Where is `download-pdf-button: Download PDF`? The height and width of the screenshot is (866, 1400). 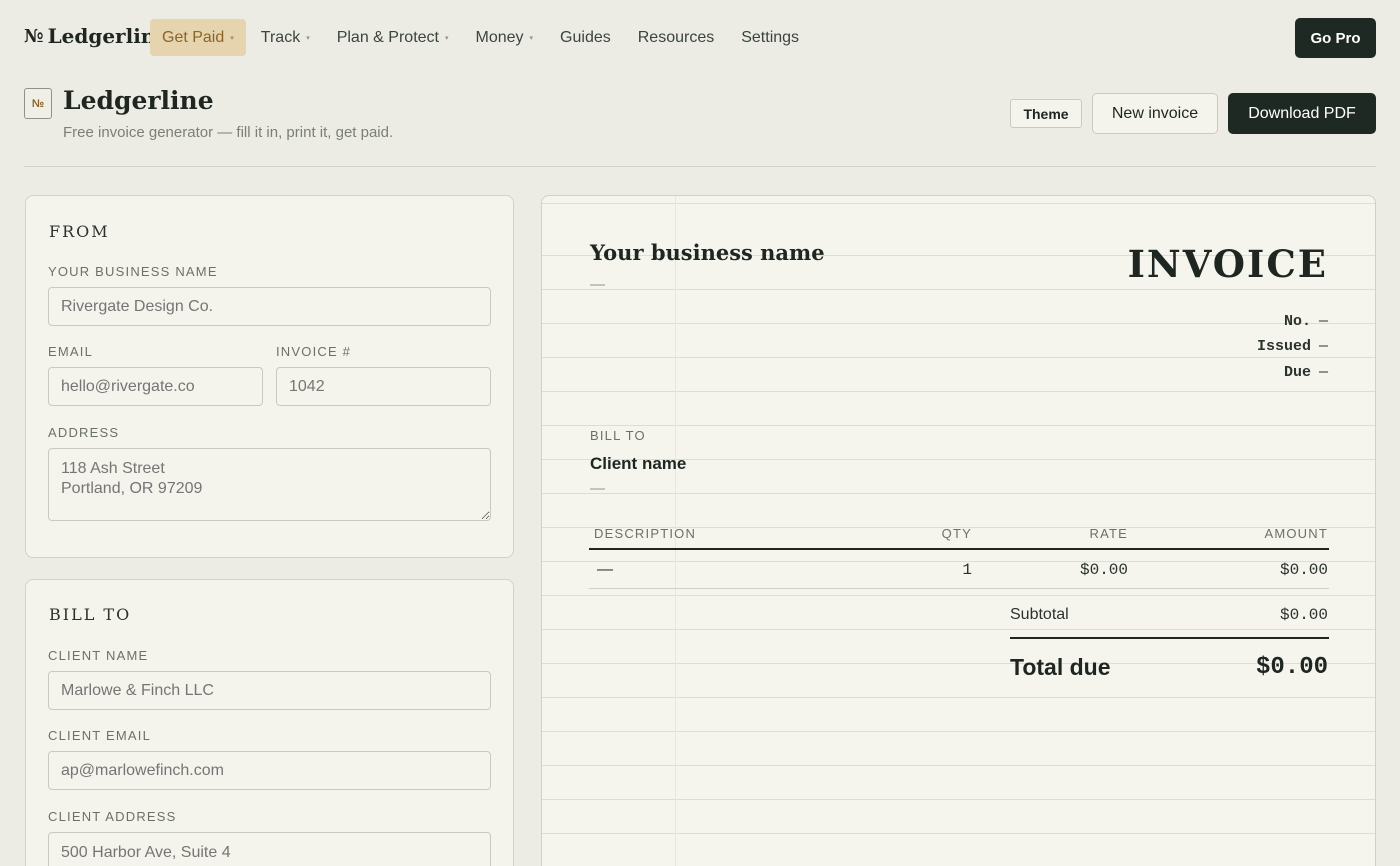
download-pdf-button: Download PDF is located at coordinates (1302, 113).